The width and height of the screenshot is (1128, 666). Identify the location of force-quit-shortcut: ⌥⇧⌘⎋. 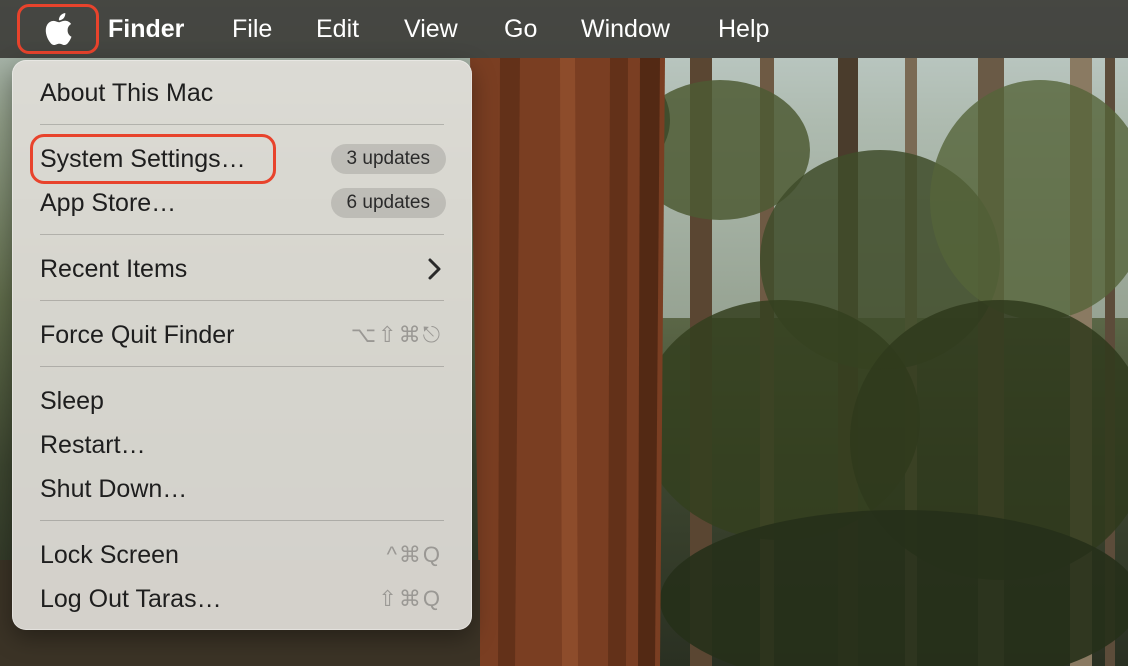
(396, 334).